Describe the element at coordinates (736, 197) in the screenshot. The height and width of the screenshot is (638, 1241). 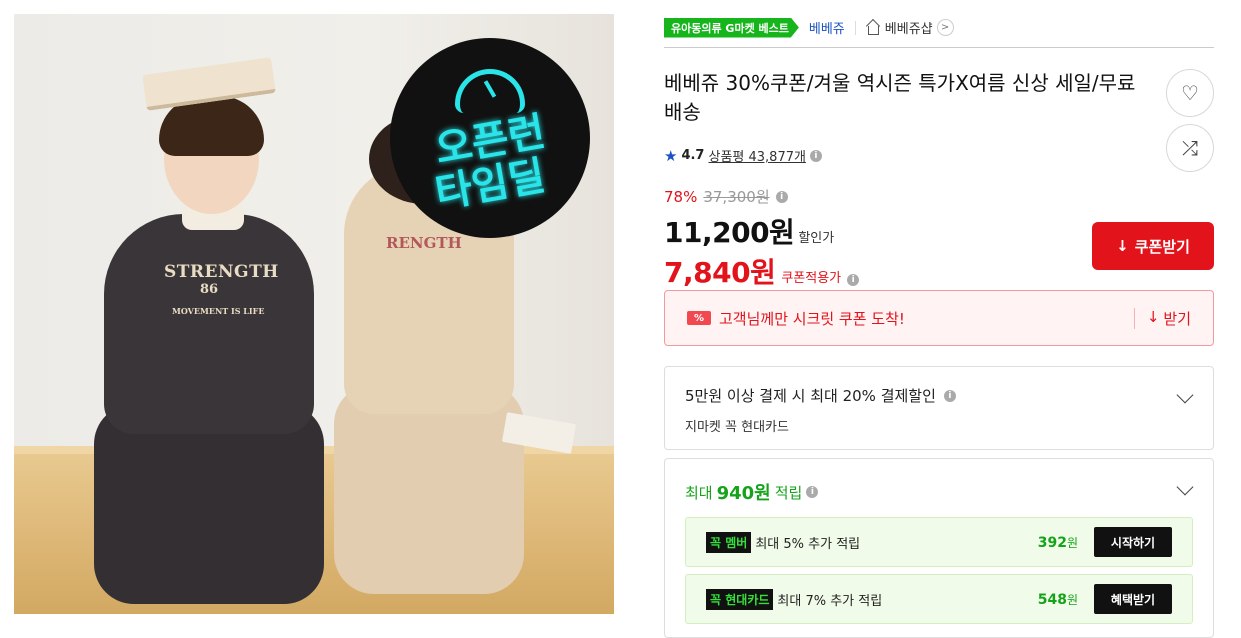
I see `original-price: 37,300원` at that location.